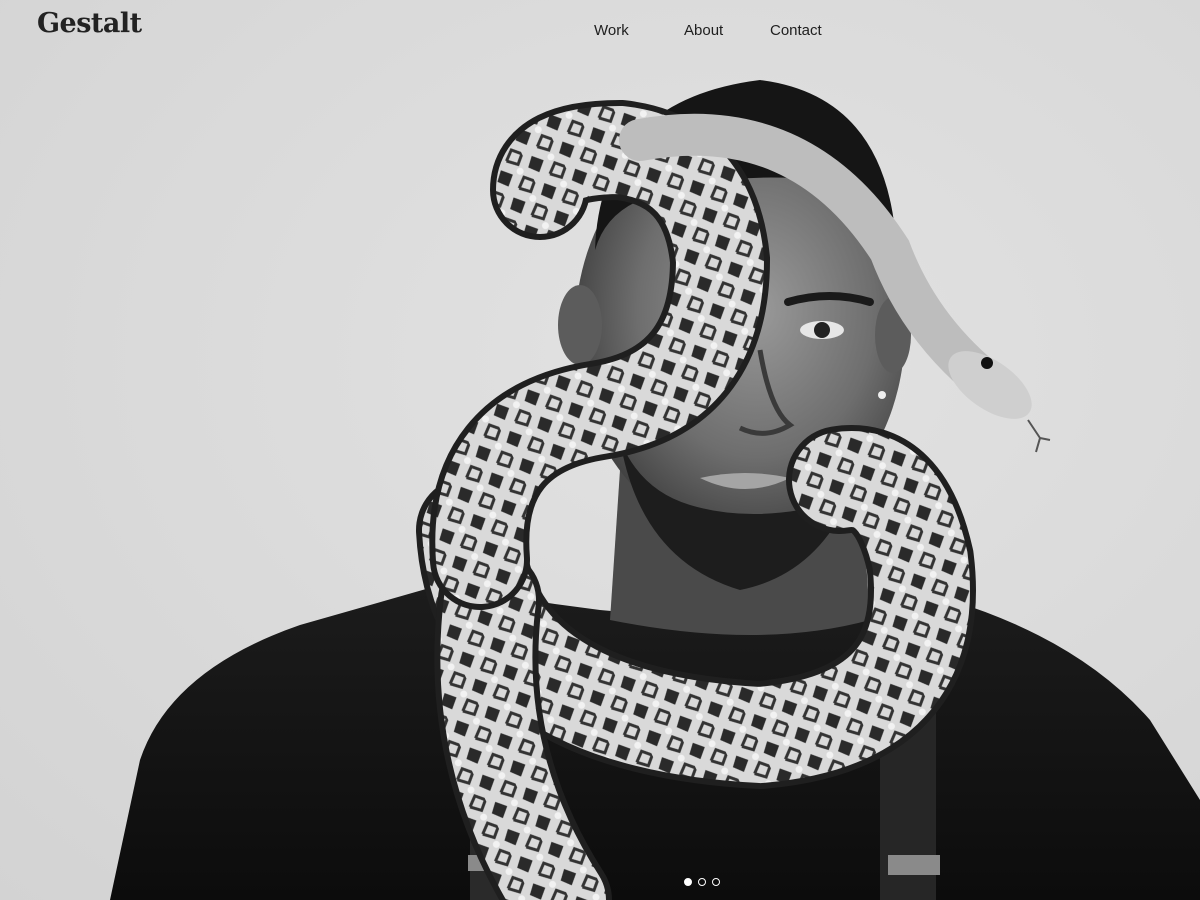 Image resolution: width=1200 pixels, height=900 pixels. I want to click on slide-pagination, so click(702, 882).